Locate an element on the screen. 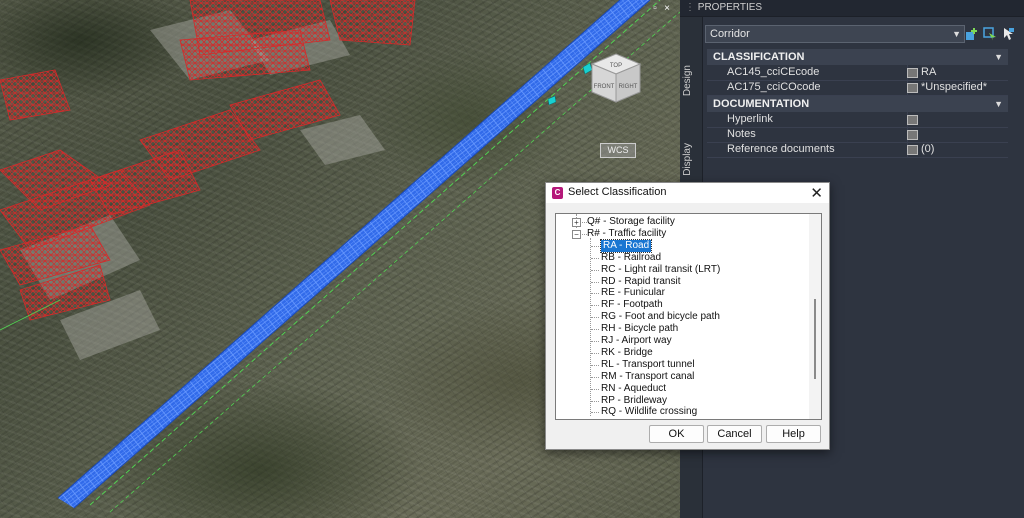 The height and width of the screenshot is (518, 1024). section-title: DOCUMENTATION is located at coordinates (761, 104).